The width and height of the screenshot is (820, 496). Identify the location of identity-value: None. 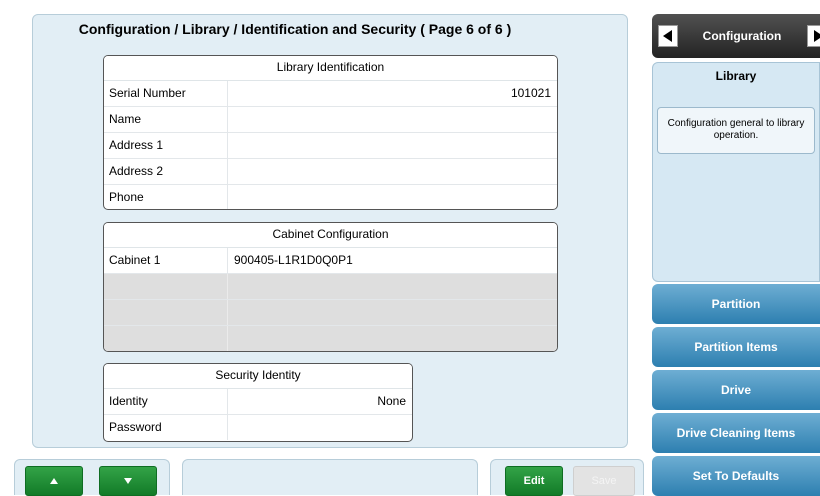
(391, 401).